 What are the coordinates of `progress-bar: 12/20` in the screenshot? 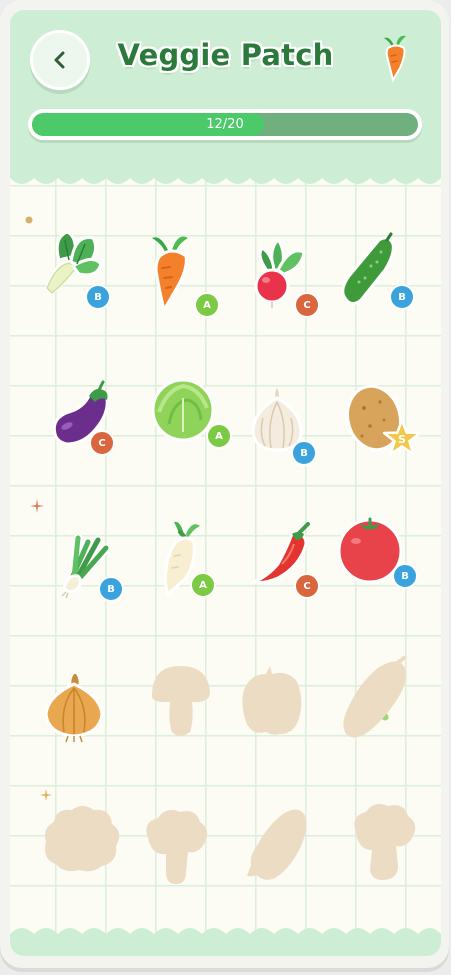 It's located at (225, 124).